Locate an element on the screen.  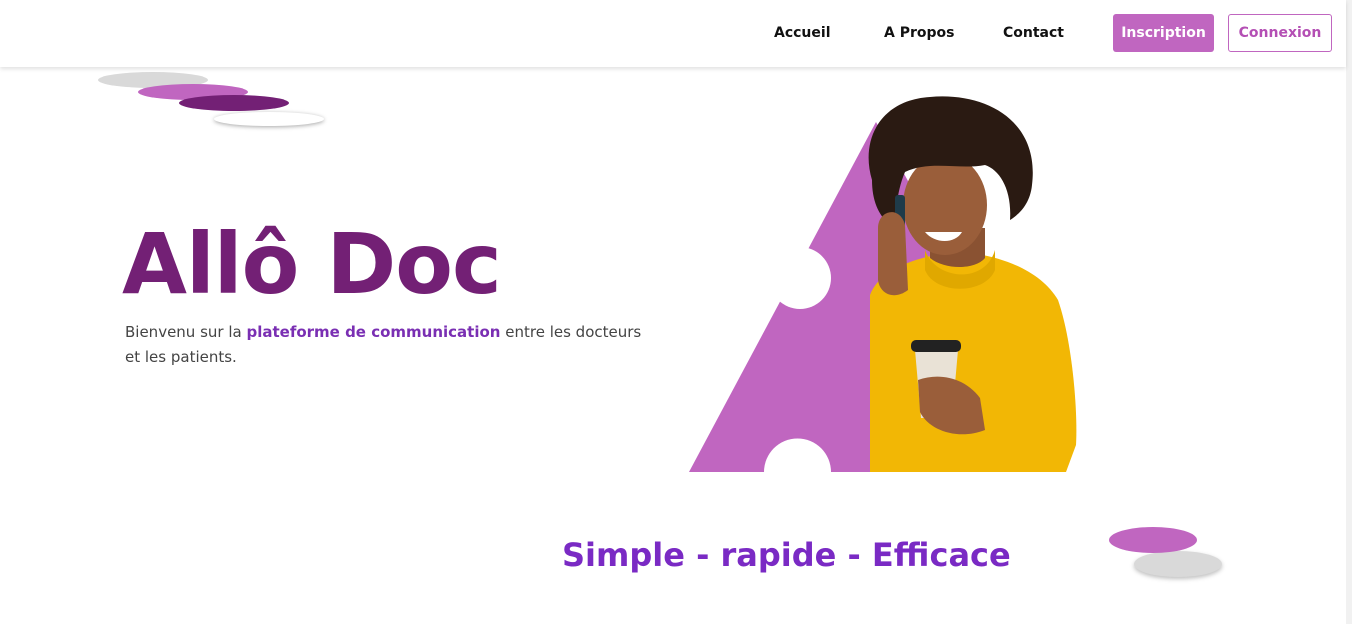
signup-button: Inscription is located at coordinates (1163, 33).